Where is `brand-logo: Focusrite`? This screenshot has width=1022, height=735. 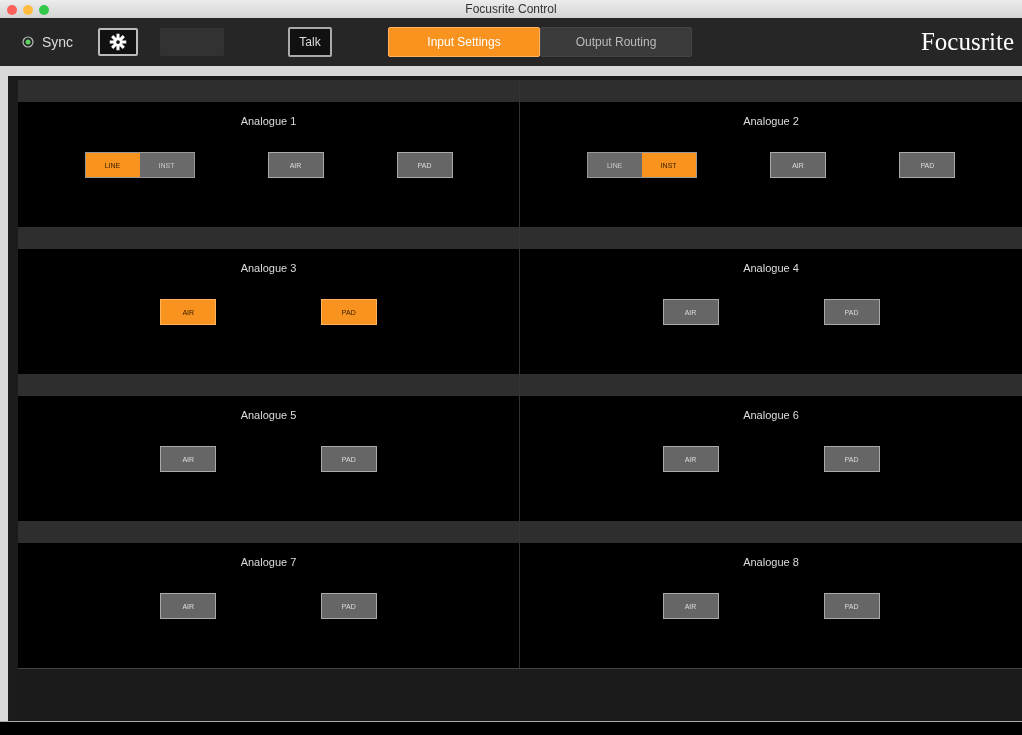 brand-logo: Focusrite is located at coordinates (967, 42).